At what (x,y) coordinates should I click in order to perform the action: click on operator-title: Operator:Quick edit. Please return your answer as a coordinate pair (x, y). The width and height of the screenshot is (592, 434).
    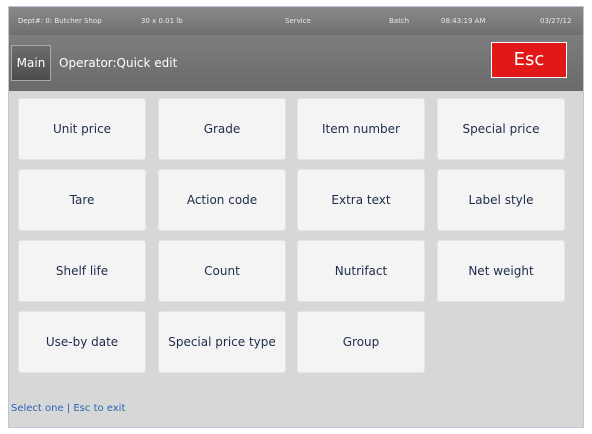
    Looking at the image, I should click on (118, 63).